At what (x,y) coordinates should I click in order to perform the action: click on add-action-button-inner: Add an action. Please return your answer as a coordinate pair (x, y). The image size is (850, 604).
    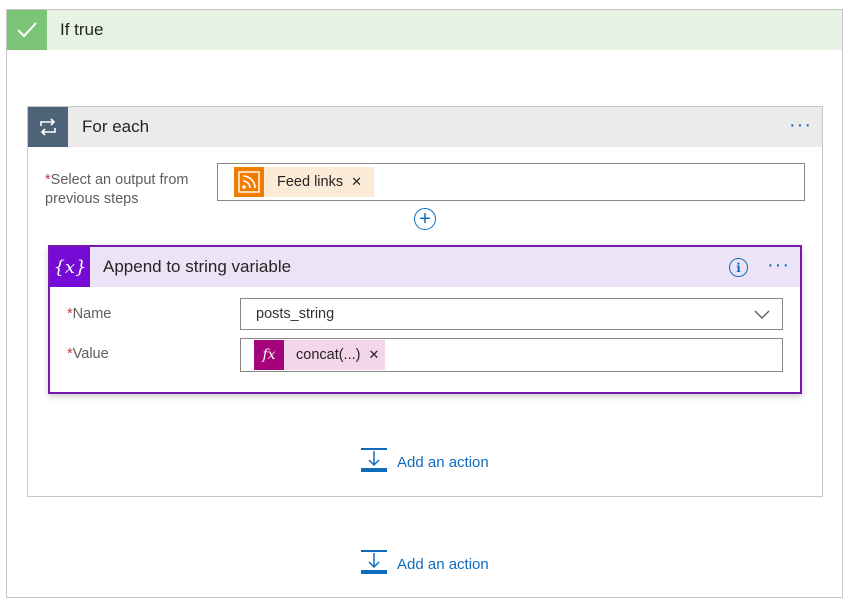
    Looking at the image, I should click on (425, 462).